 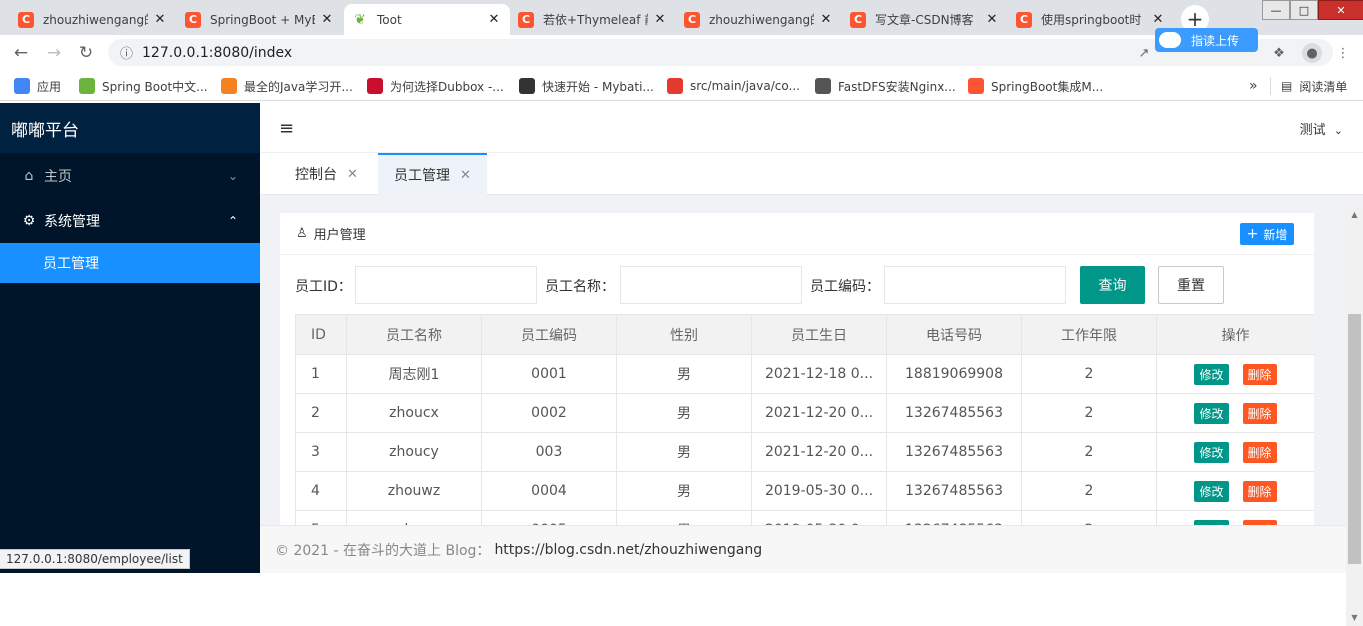 I want to click on reading-list: ▤ 阅读清单, so click(x=1308, y=86).